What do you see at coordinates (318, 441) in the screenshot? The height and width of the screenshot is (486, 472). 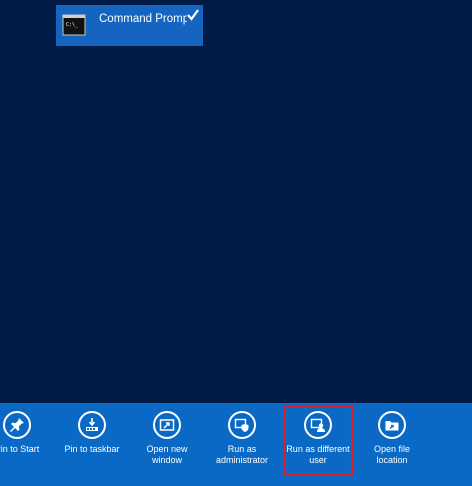 I see `highlight-box` at bounding box center [318, 441].